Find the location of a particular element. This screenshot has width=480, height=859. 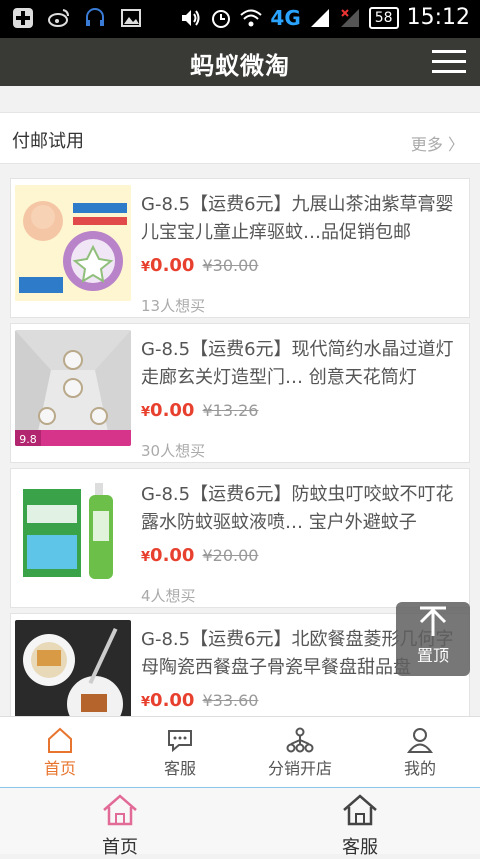

tab-label: 分销开店 is located at coordinates (299, 768).